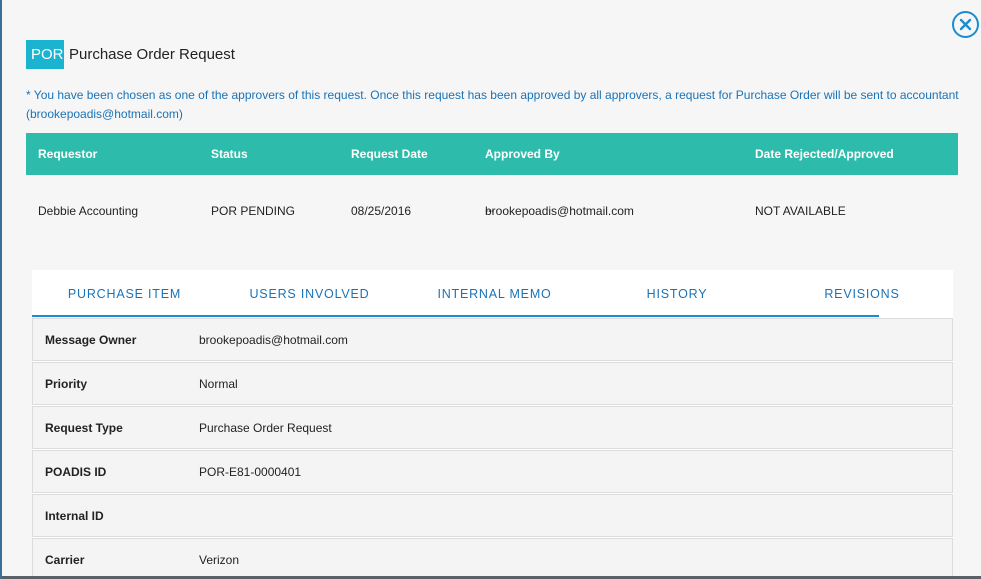  I want to click on detail-row-priority: Priority Normal, so click(492, 383).